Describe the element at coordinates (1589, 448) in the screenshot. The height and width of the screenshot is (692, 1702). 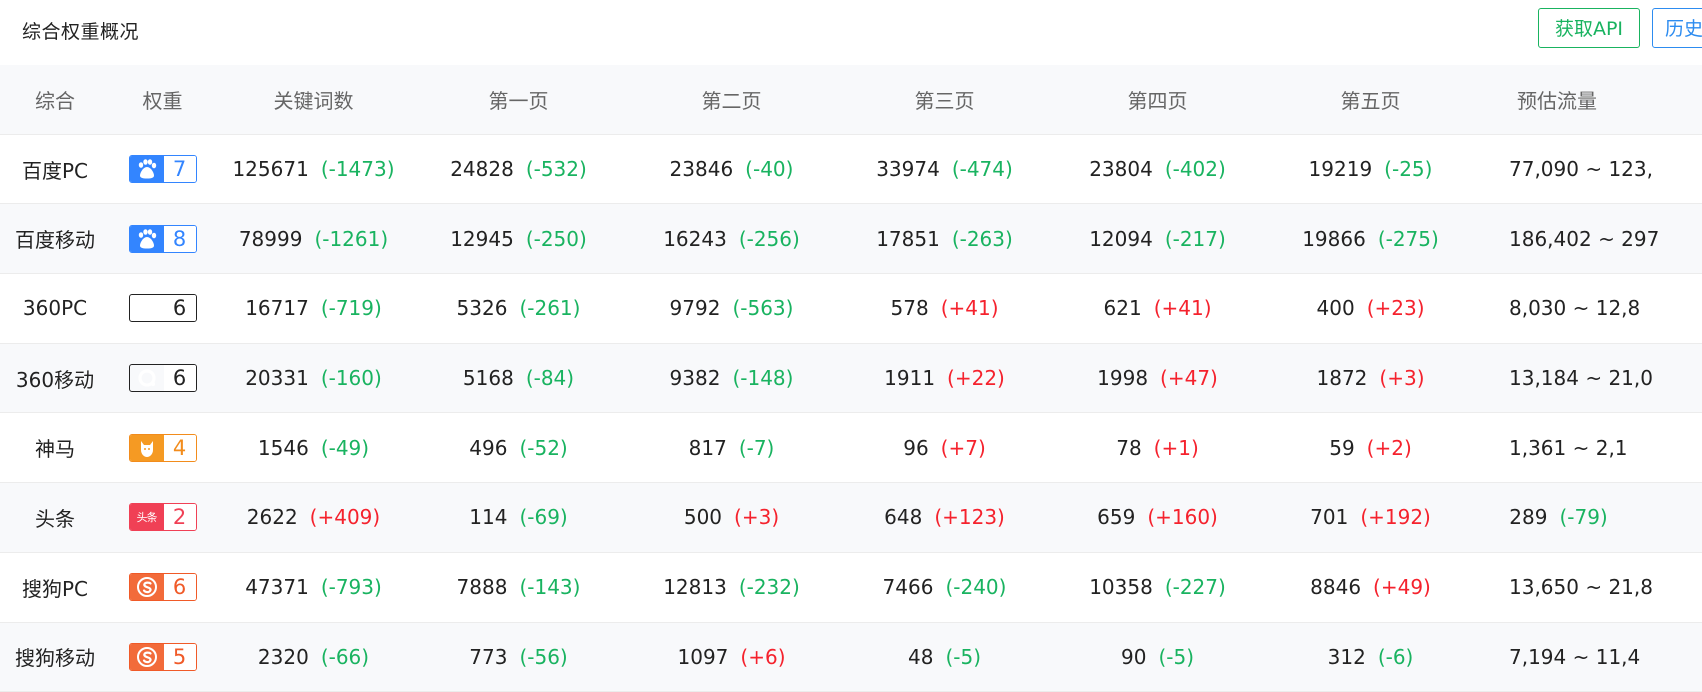
I see `cell-traffic: 1,361 ~ 2,1` at that location.